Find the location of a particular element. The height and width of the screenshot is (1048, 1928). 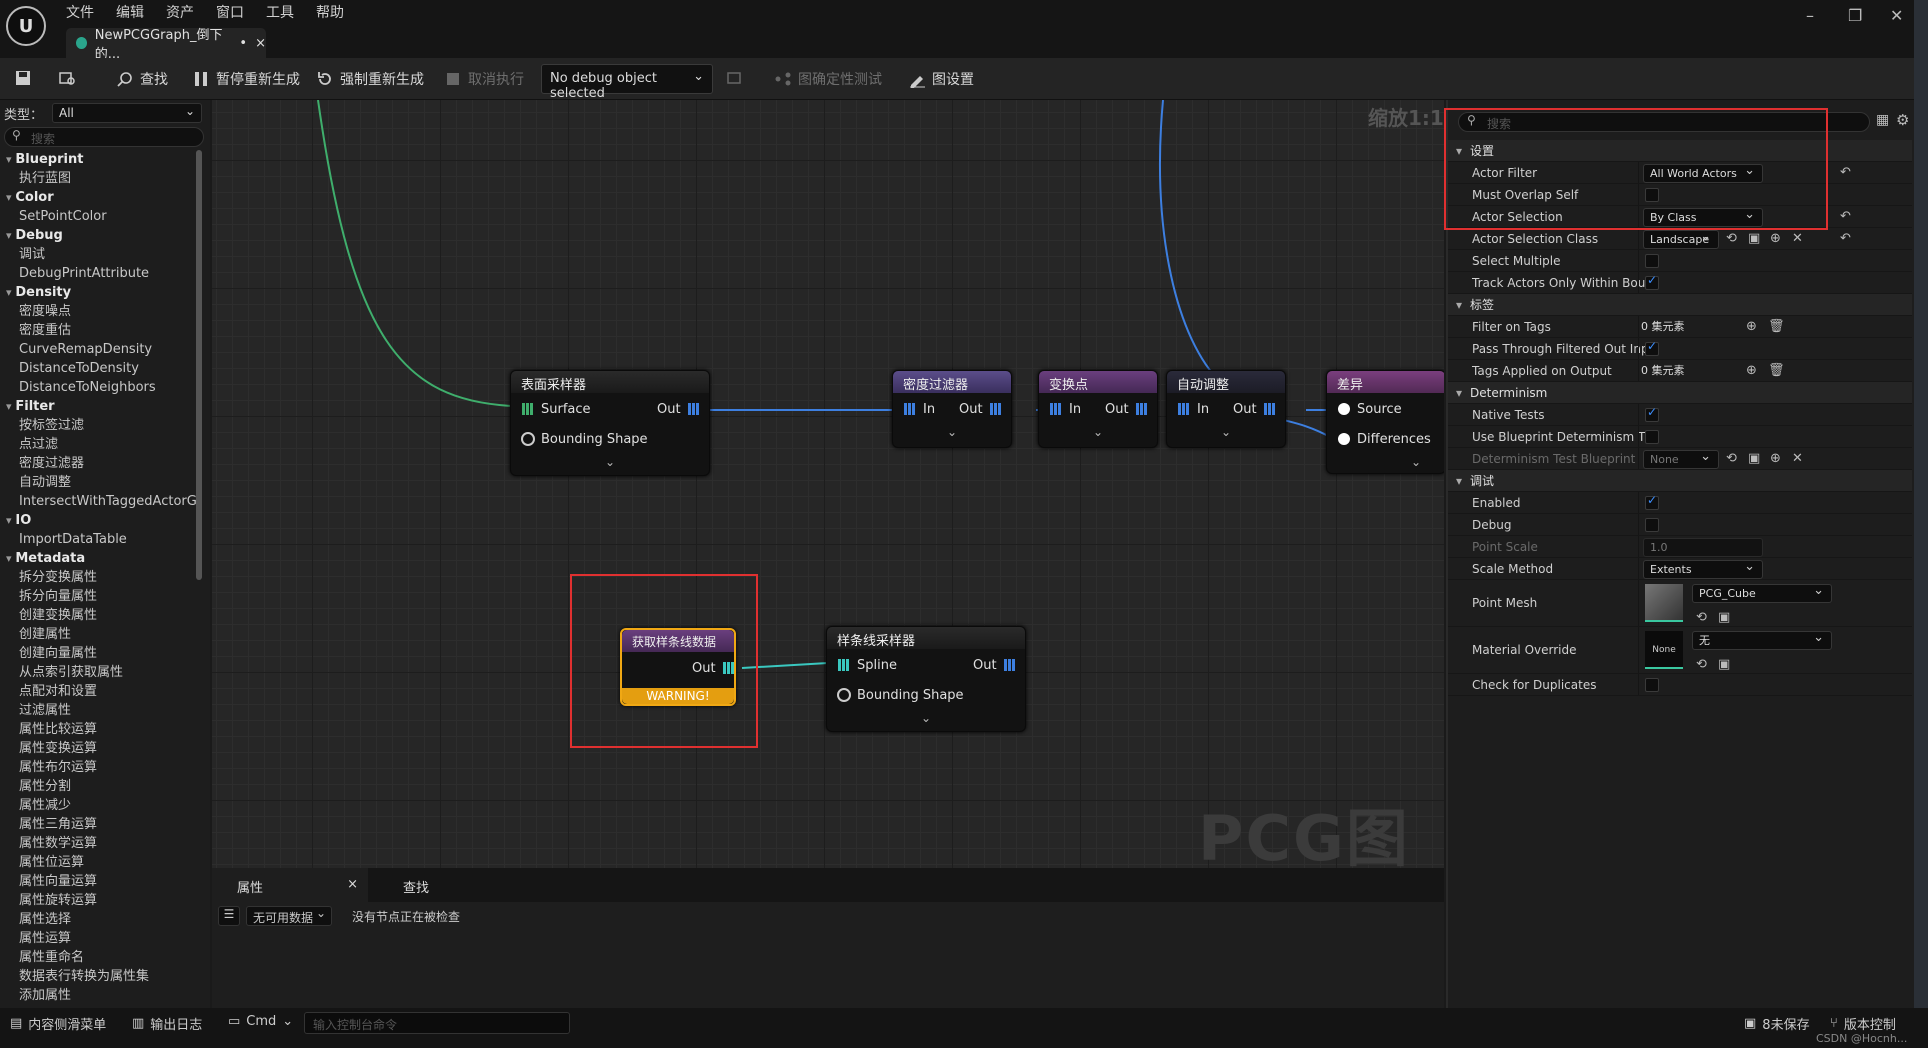

palette-item: 创建变换属性 is located at coordinates (98, 615).